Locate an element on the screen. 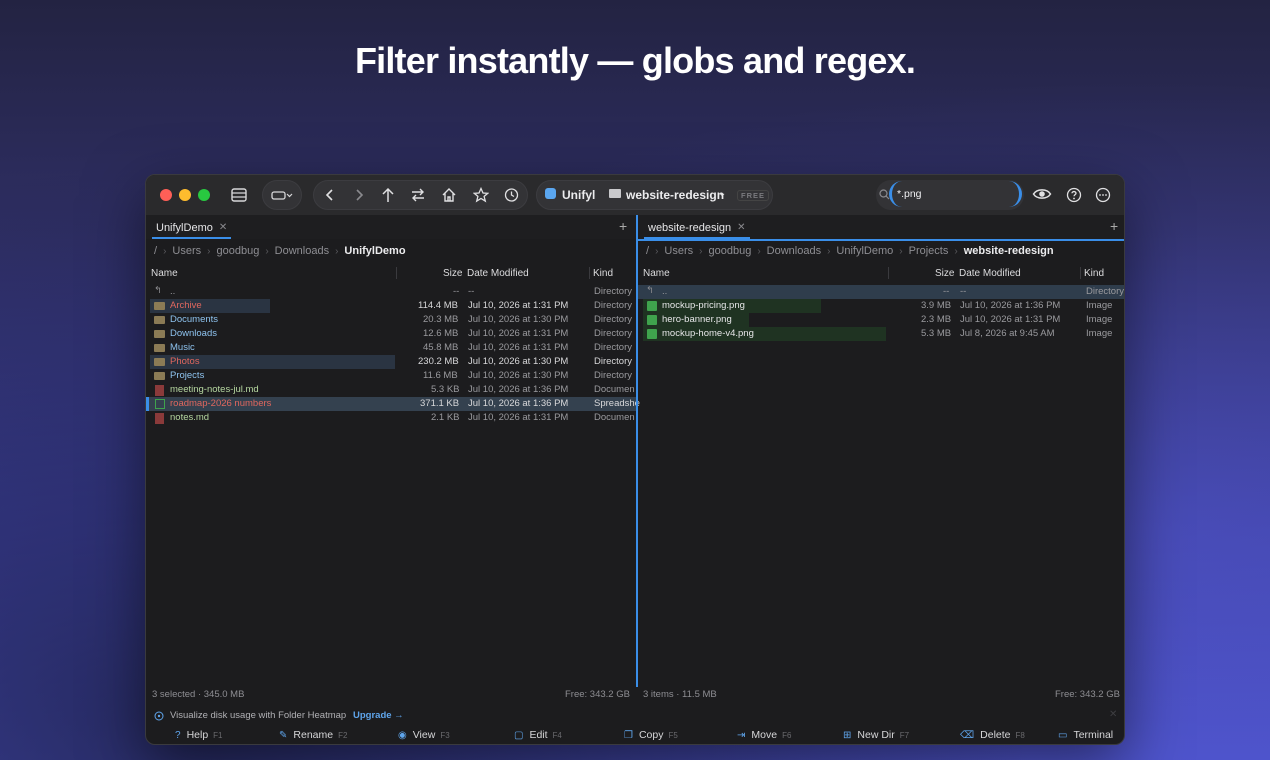  left-free-space: Free: 343.2 GB is located at coordinates (597, 694).